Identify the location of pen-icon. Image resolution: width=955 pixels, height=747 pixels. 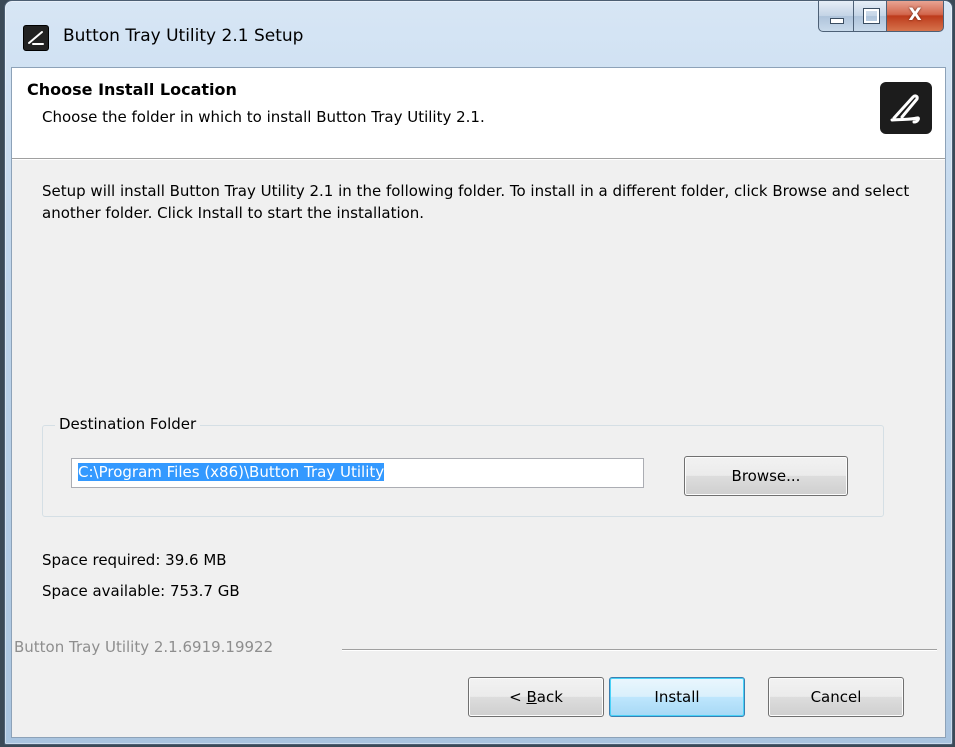
(906, 108).